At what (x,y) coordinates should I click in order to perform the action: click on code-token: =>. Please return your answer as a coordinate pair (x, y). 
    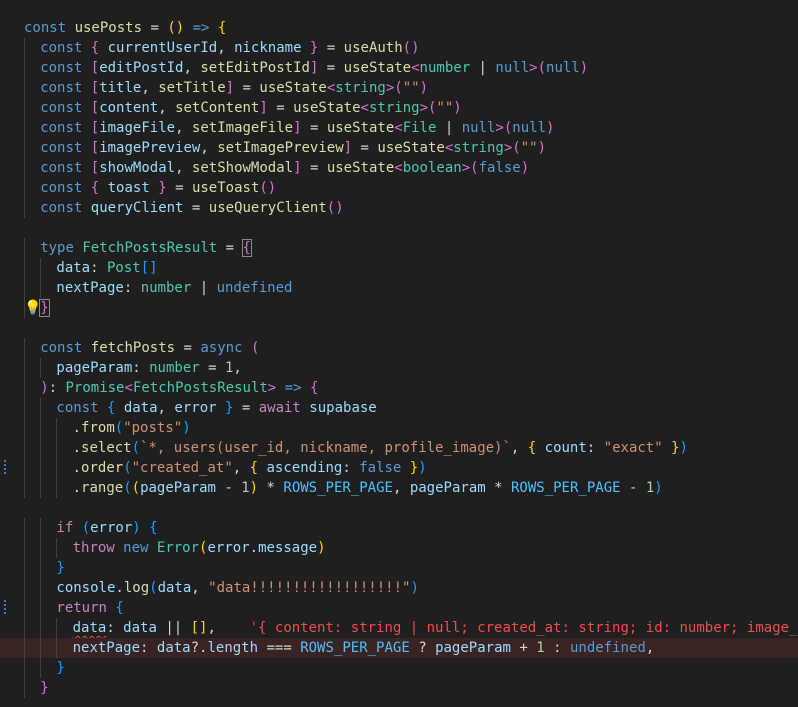
    Looking at the image, I should click on (293, 388).